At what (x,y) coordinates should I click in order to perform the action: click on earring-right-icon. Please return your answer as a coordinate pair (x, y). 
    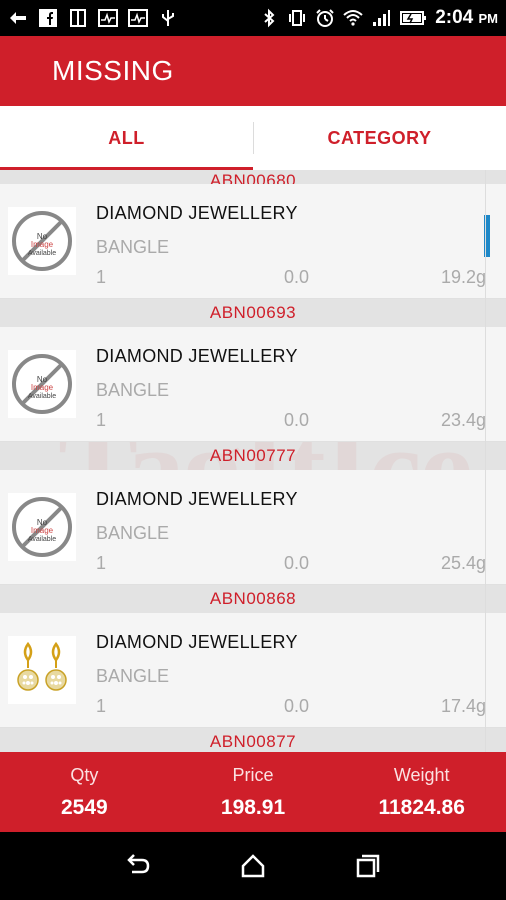
    Looking at the image, I should click on (56, 666).